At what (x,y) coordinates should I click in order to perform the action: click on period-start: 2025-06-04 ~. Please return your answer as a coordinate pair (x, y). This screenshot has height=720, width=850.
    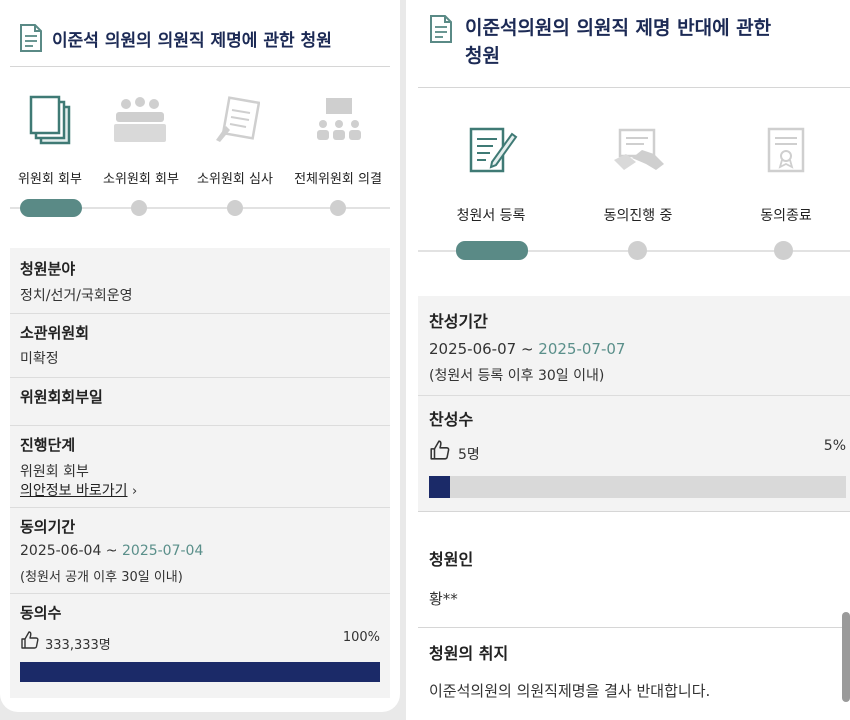
    Looking at the image, I should click on (71, 551).